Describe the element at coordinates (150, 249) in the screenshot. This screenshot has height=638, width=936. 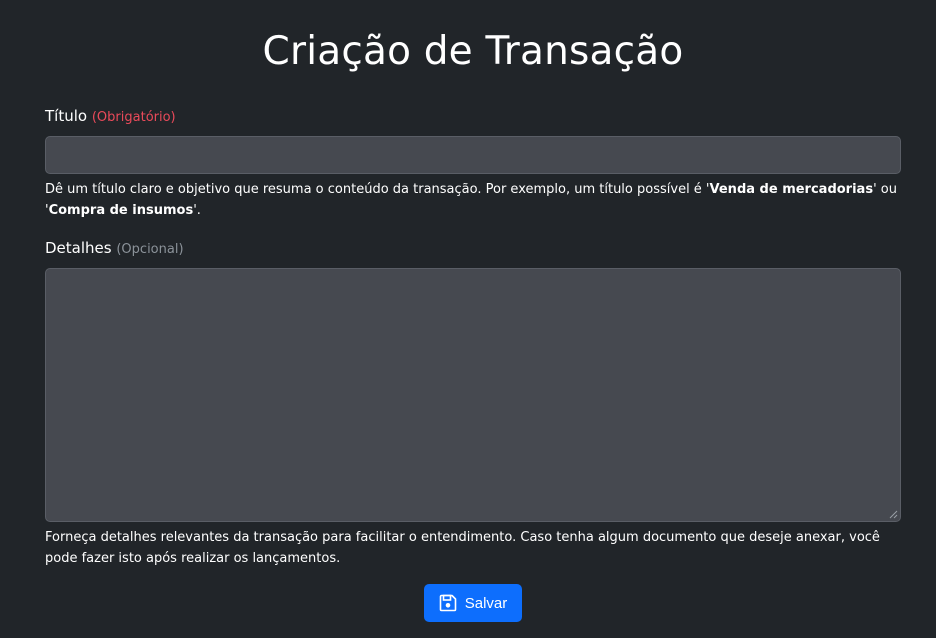
I see `optional-badge: (Opcional)` at that location.